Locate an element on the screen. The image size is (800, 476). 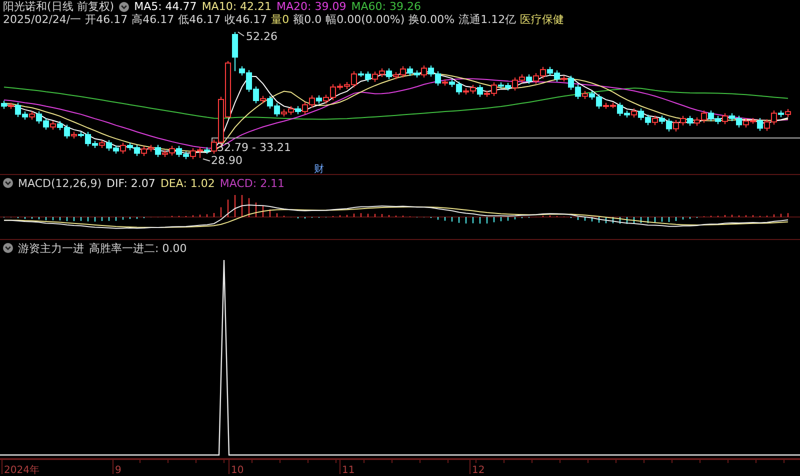
macd-value: DEA: 1.02 is located at coordinates (187, 183).